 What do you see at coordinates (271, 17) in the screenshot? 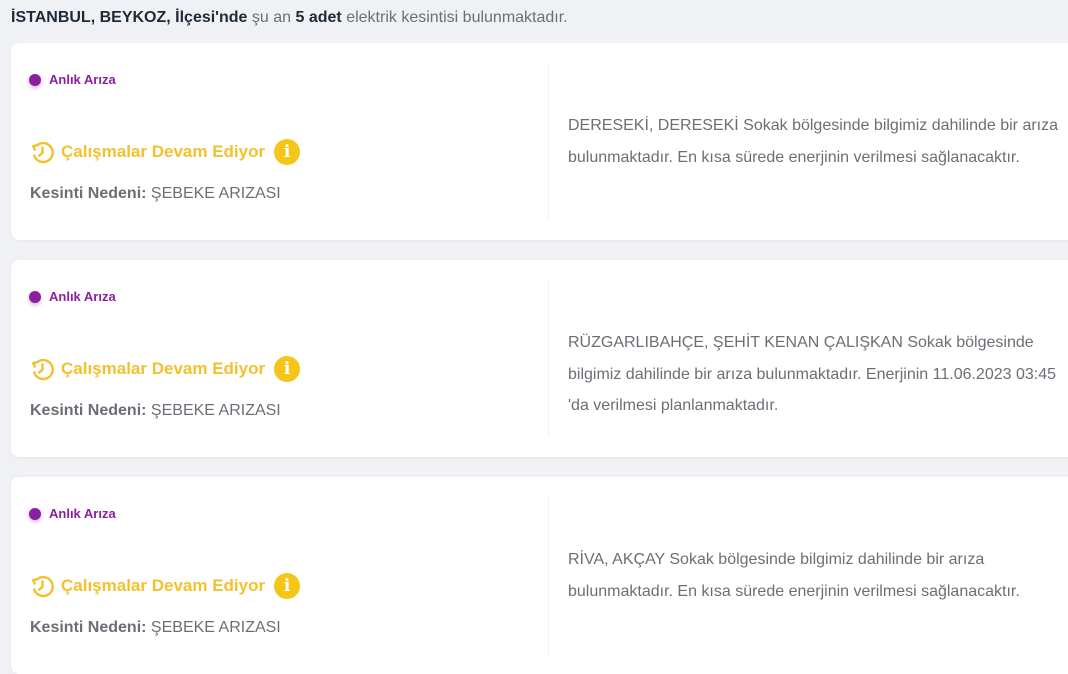
I see `summary-pre-count: şu an` at bounding box center [271, 17].